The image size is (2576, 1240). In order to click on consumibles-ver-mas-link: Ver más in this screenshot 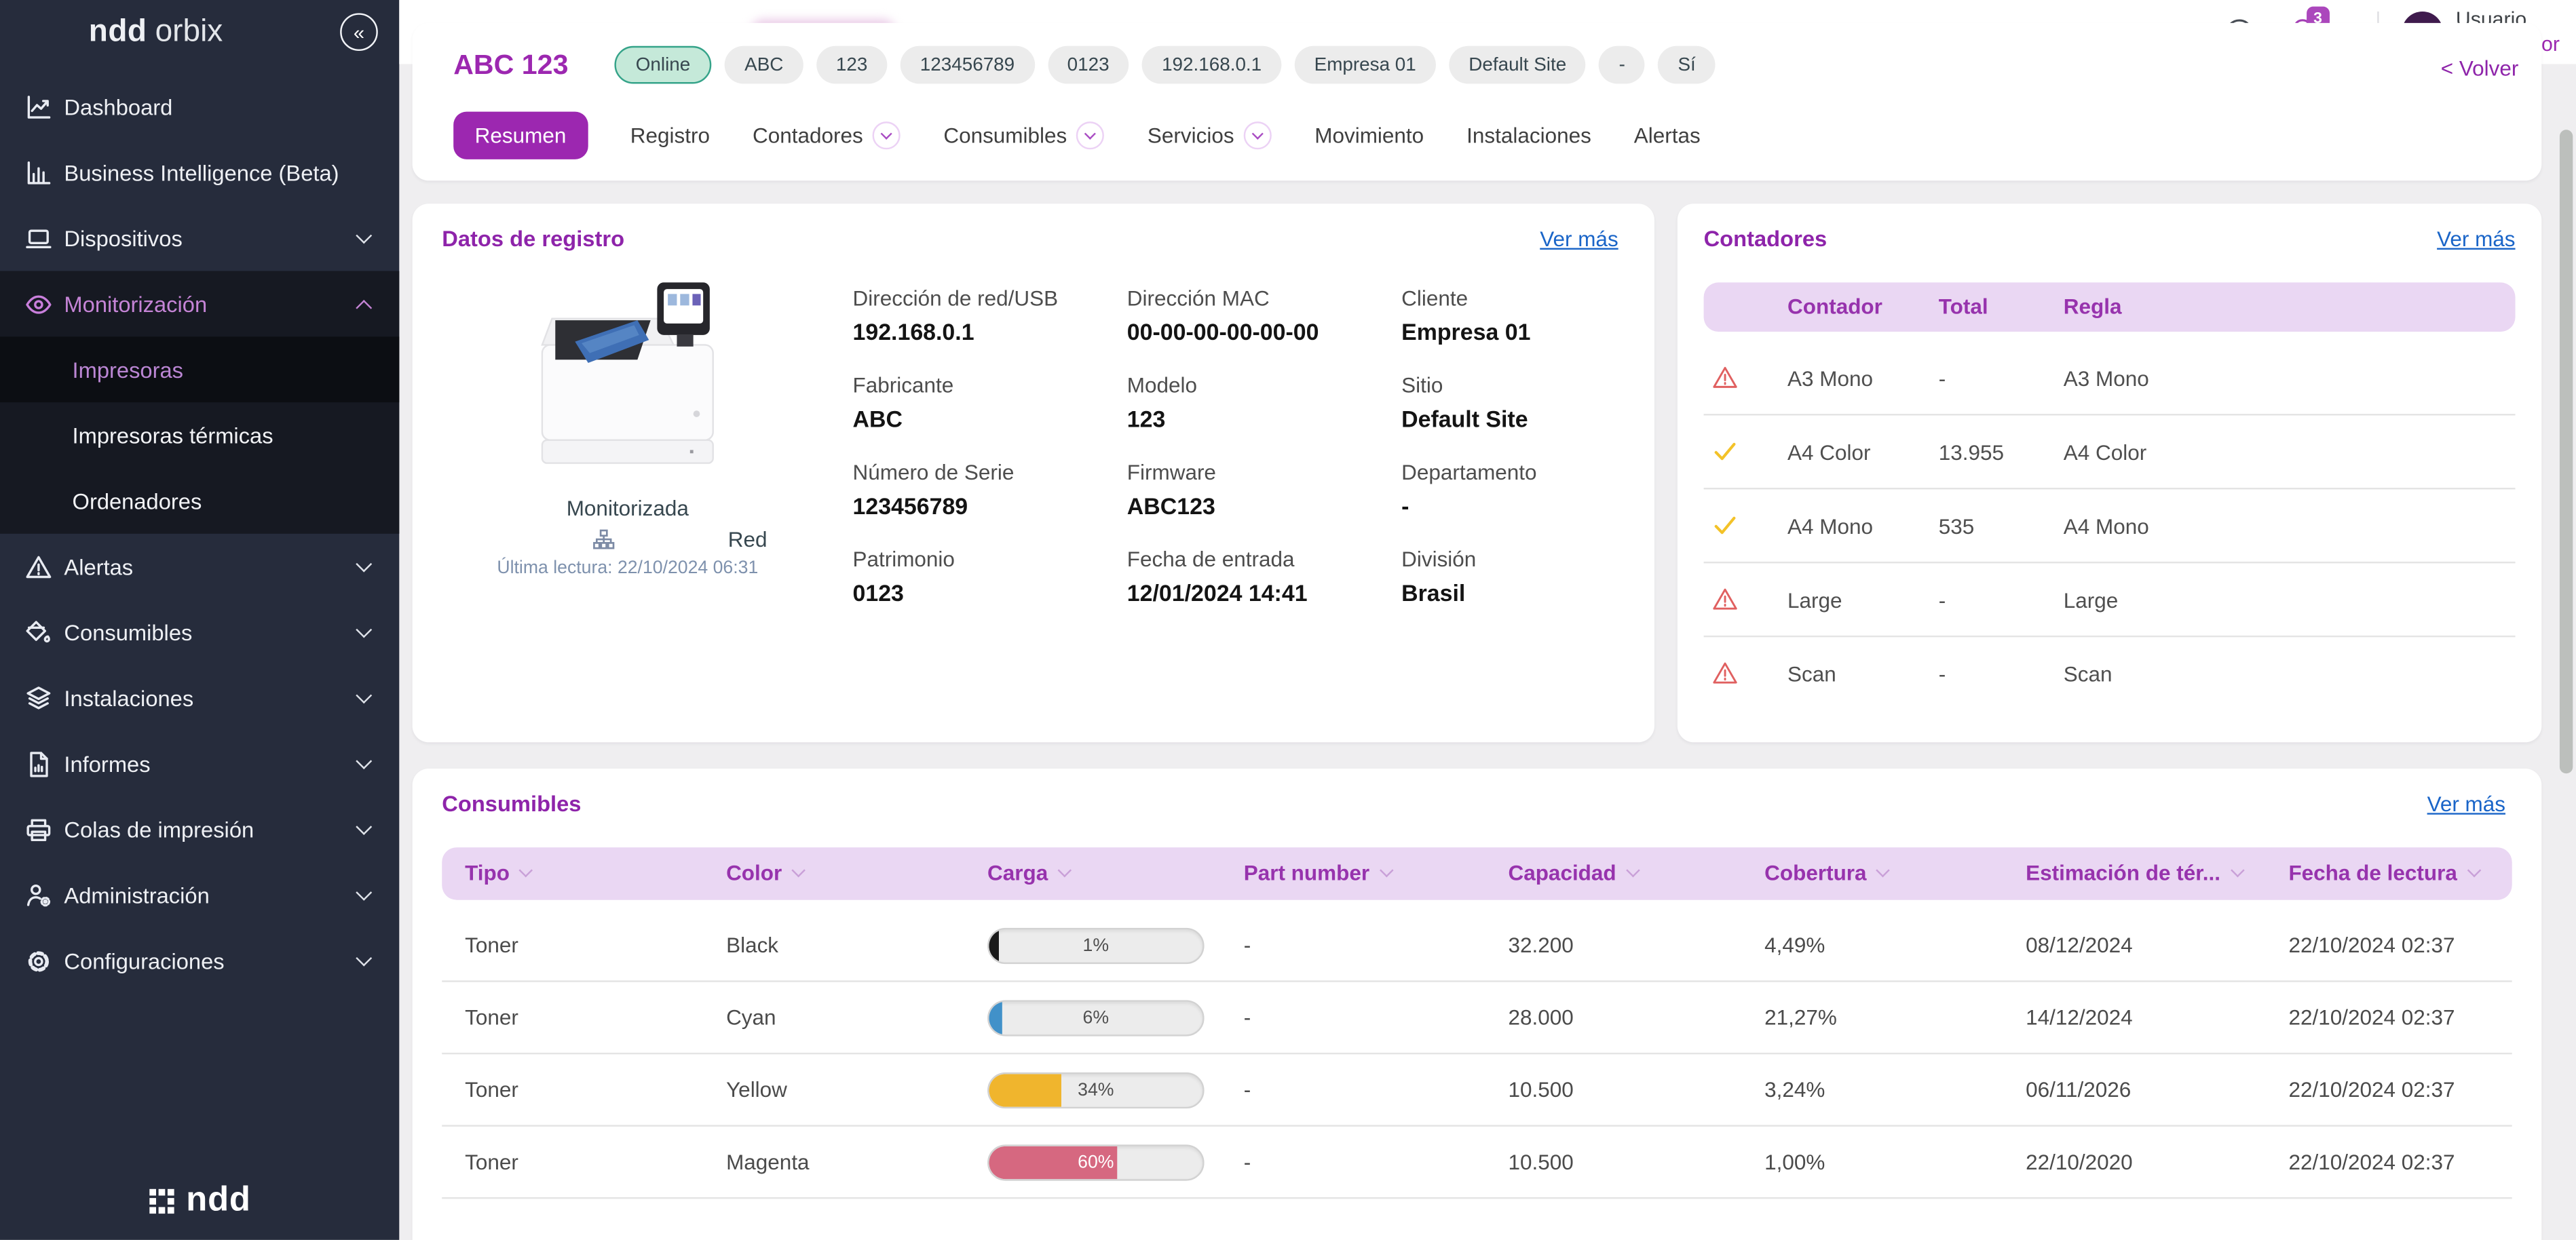, I will do `click(2466, 804)`.